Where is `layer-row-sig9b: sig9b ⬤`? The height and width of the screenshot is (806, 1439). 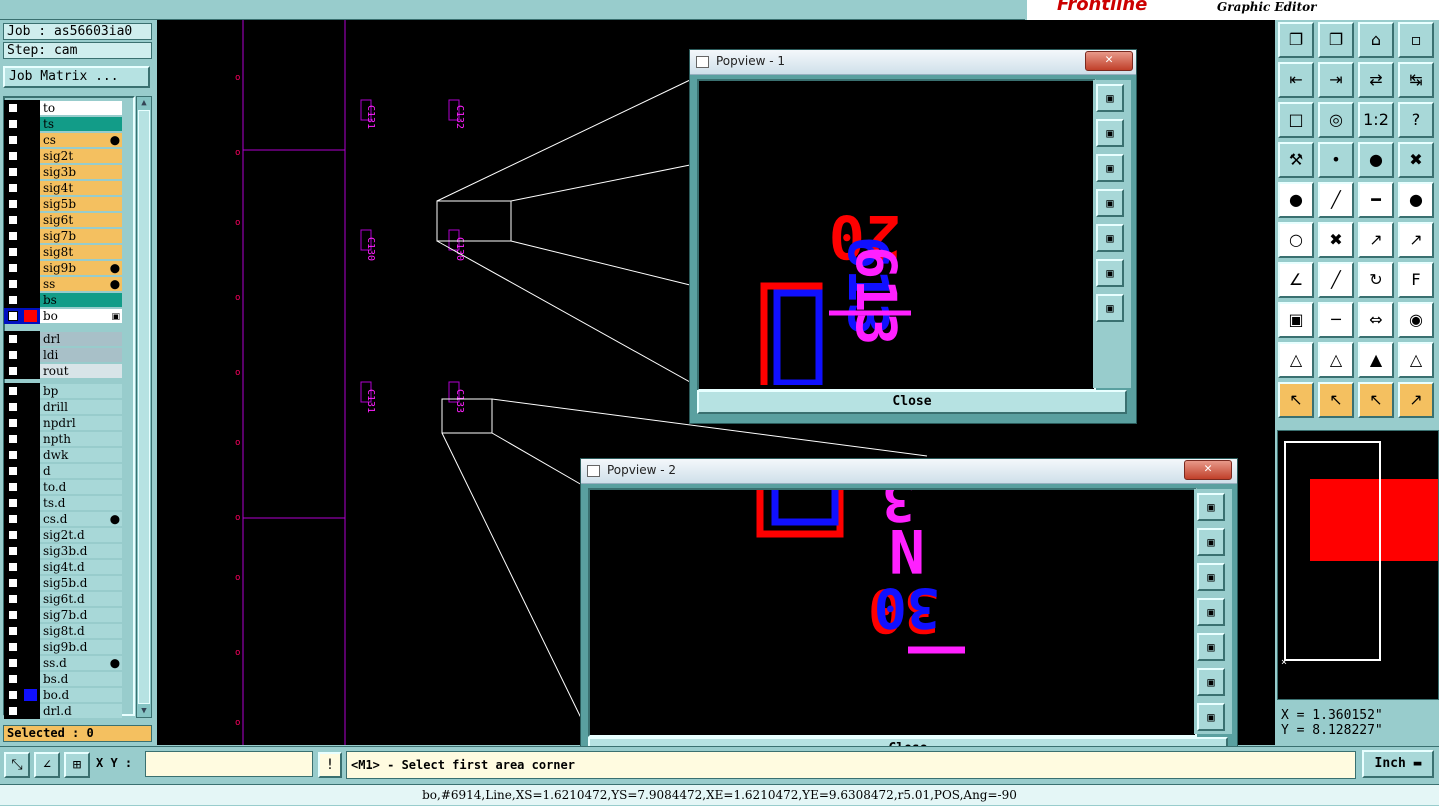
layer-row-sig9b: sig9b ⬤ is located at coordinates (63, 268).